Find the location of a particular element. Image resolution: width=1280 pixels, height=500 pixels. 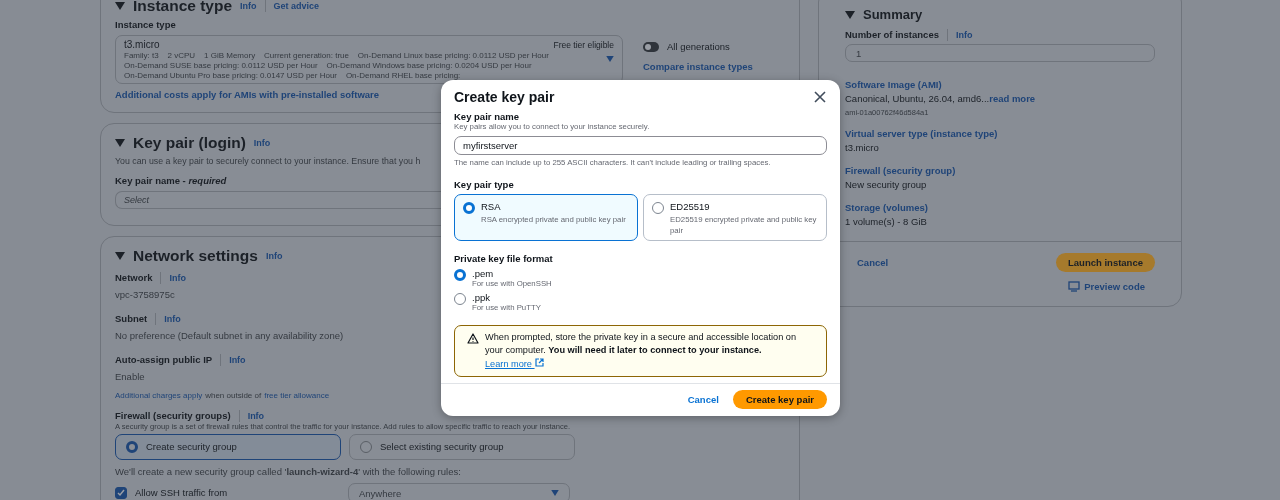

checkbox is located at coordinates (121, 493).